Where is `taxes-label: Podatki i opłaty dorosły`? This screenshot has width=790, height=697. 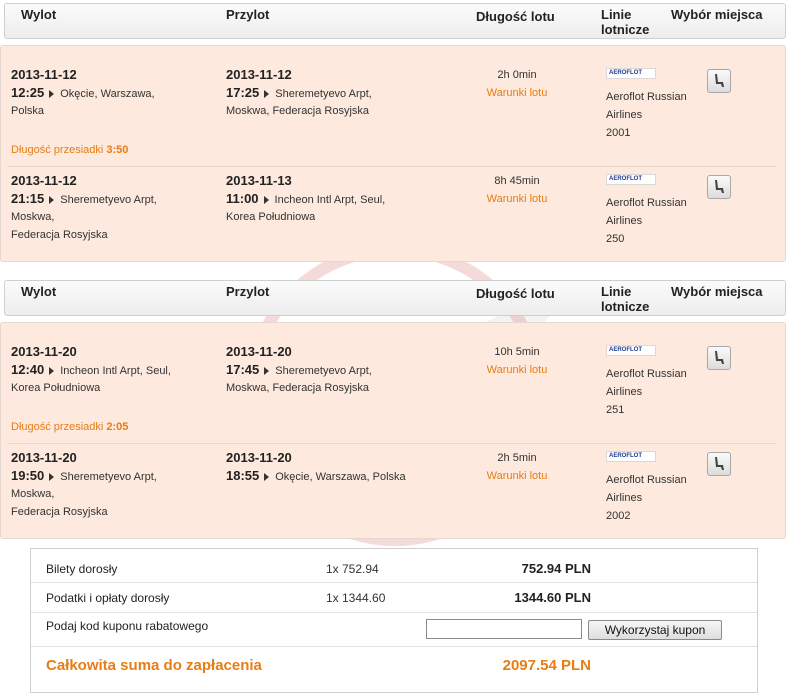 taxes-label: Podatki i opłaty dorosły is located at coordinates (108, 598).